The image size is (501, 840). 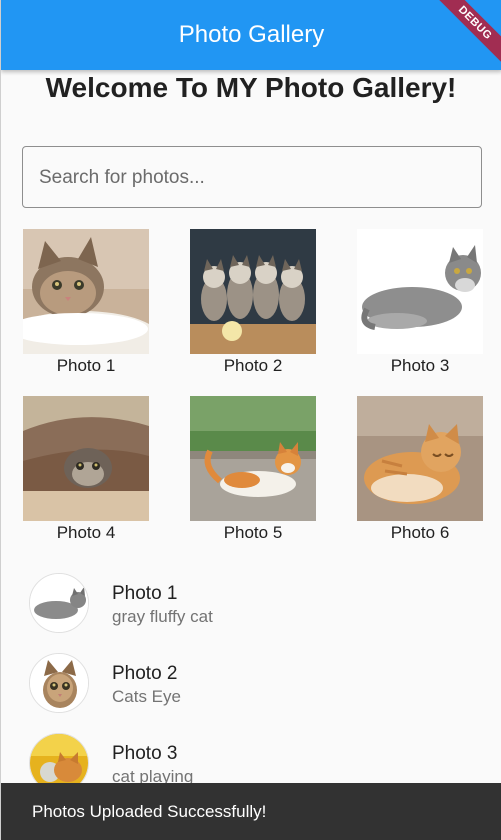 I want to click on list-item-subtitle: gray fluffy cat, so click(x=162, y=616).